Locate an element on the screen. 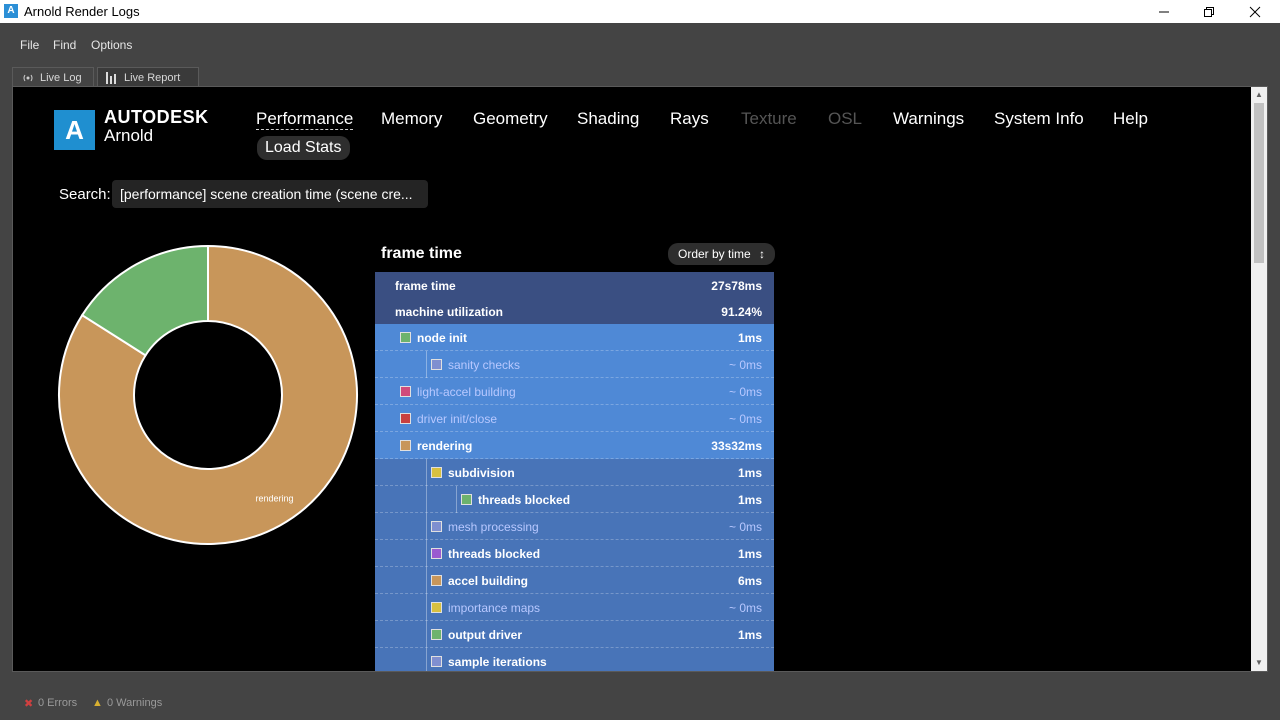 The width and height of the screenshot is (1280, 720). tab-live-report: Live Report is located at coordinates (148, 77).